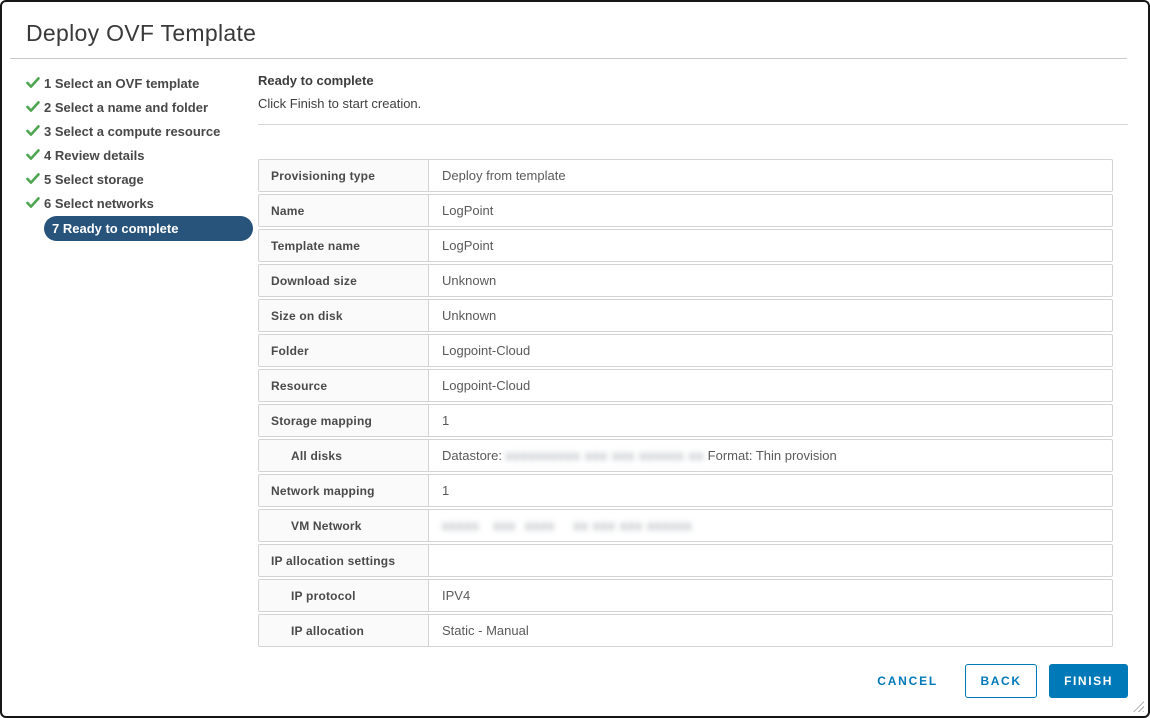  Describe the element at coordinates (685, 385) in the screenshot. I see `table-row: Resource Logpoint-Cloud` at that location.